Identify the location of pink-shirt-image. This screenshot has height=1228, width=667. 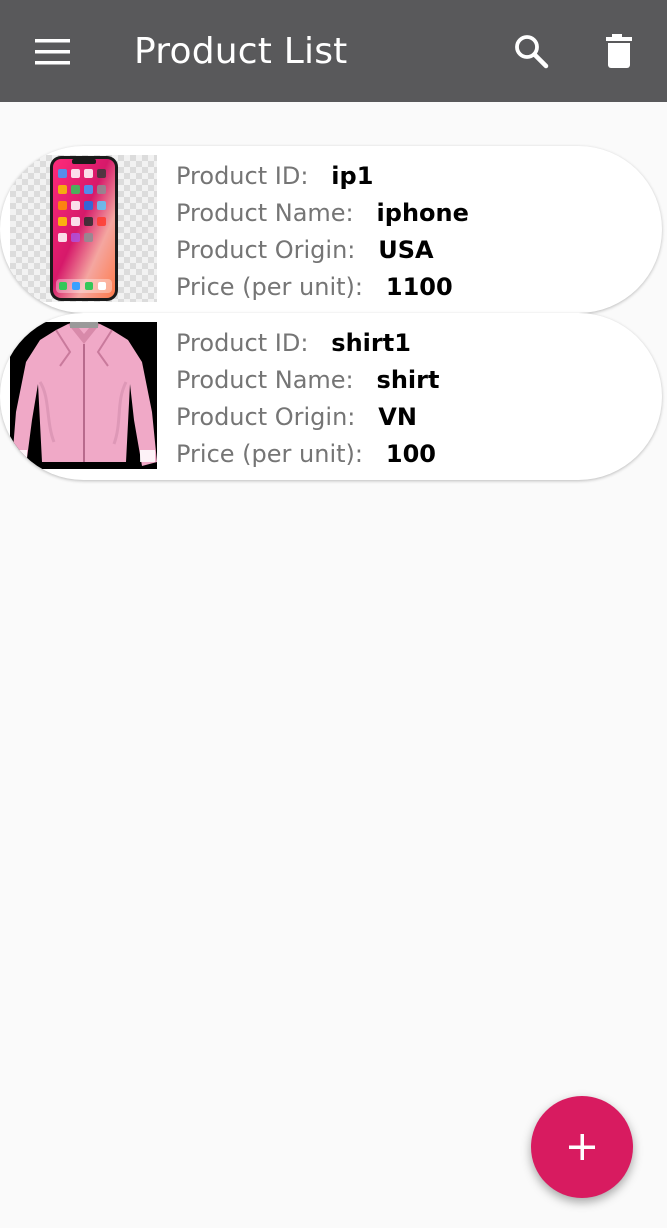
(83, 395).